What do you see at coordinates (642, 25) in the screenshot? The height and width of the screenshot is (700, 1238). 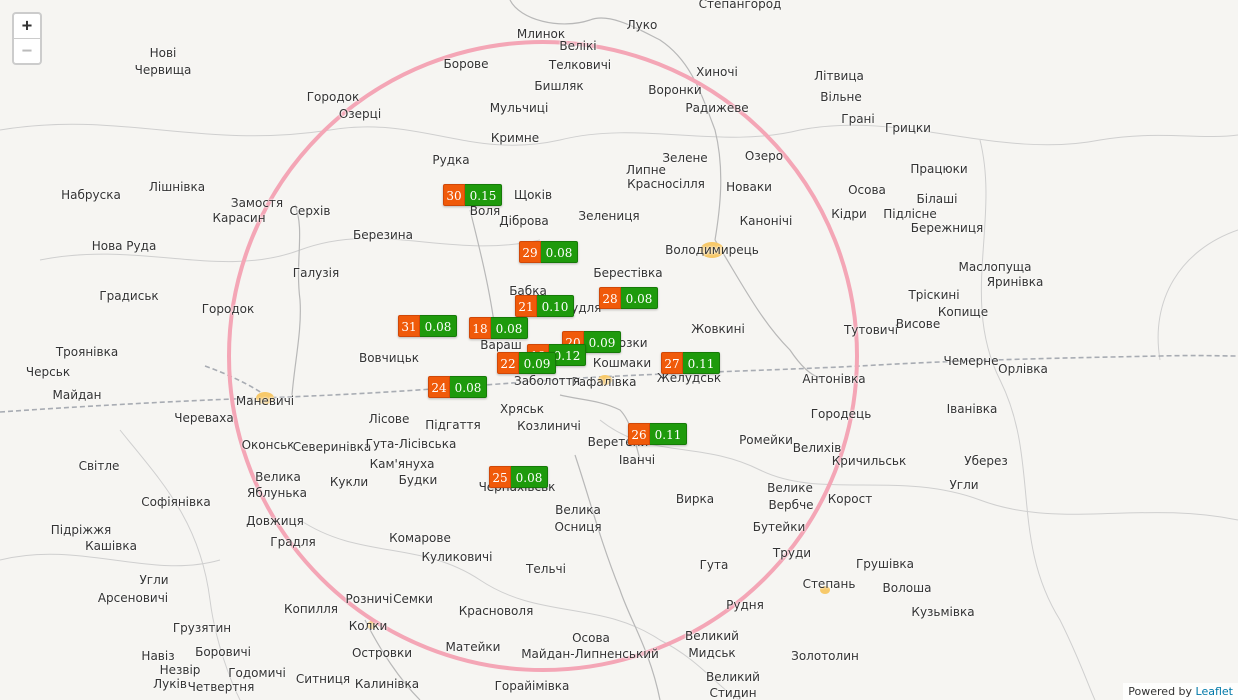 I see `place-label: Луко` at bounding box center [642, 25].